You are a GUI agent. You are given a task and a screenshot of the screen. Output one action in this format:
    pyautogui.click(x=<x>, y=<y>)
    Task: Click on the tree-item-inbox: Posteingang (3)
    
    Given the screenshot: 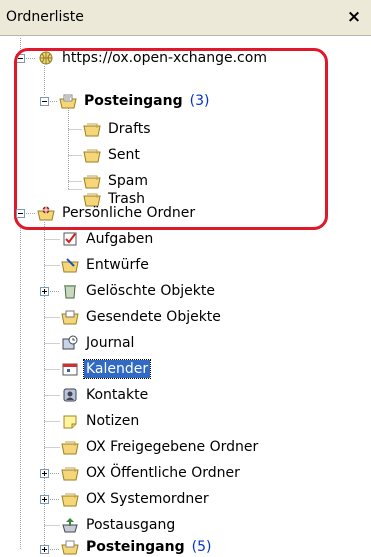 What is the action you would take?
    pyautogui.click(x=133, y=101)
    